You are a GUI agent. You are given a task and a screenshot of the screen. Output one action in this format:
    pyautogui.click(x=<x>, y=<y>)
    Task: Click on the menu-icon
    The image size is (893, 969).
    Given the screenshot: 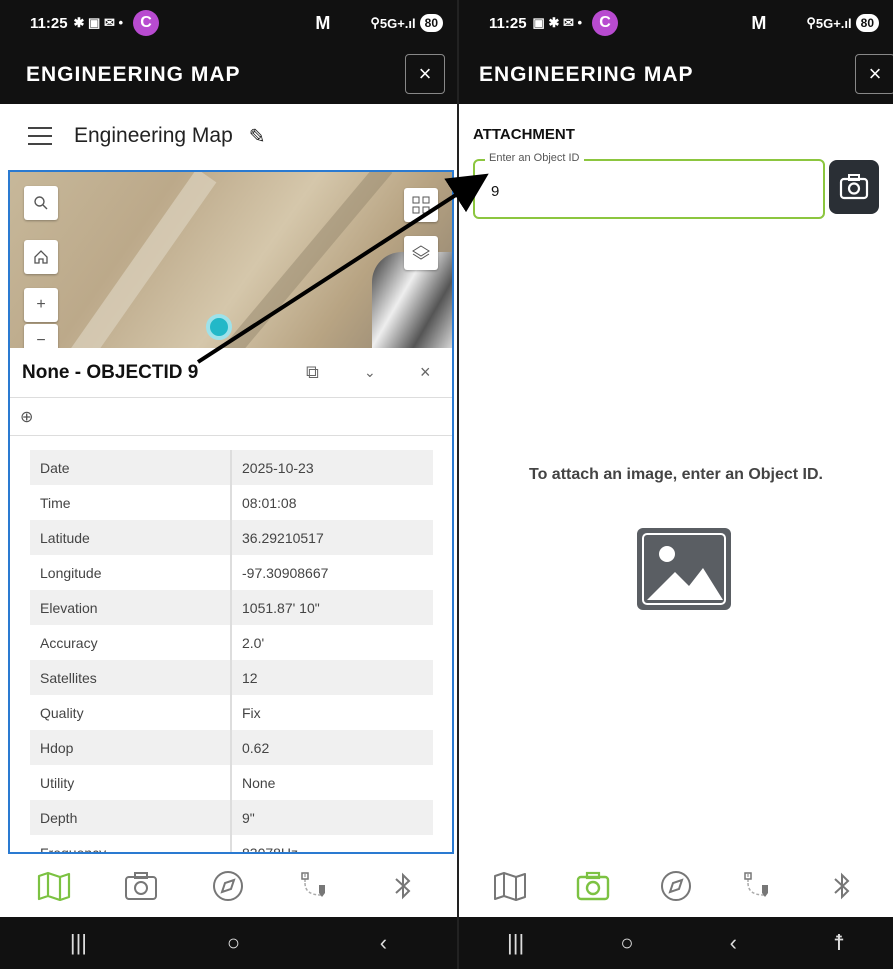 What is the action you would take?
    pyautogui.click(x=40, y=136)
    